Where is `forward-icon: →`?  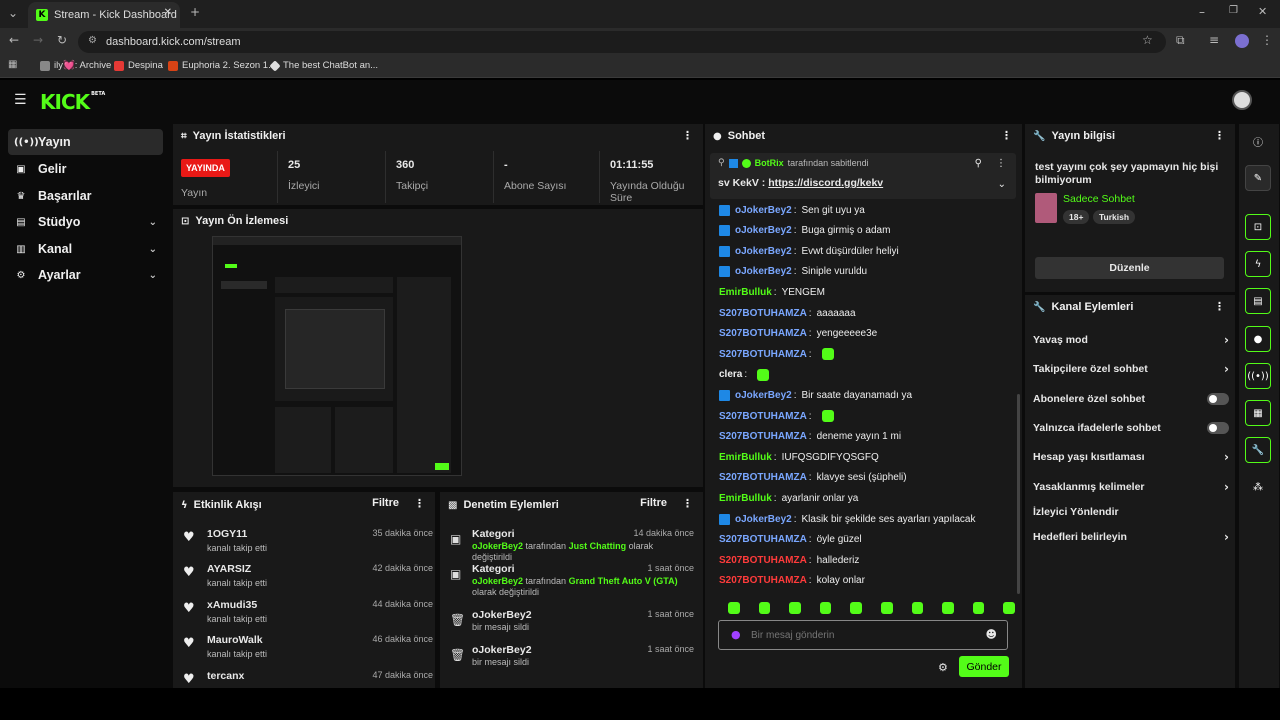 forward-icon: → is located at coordinates (38, 40).